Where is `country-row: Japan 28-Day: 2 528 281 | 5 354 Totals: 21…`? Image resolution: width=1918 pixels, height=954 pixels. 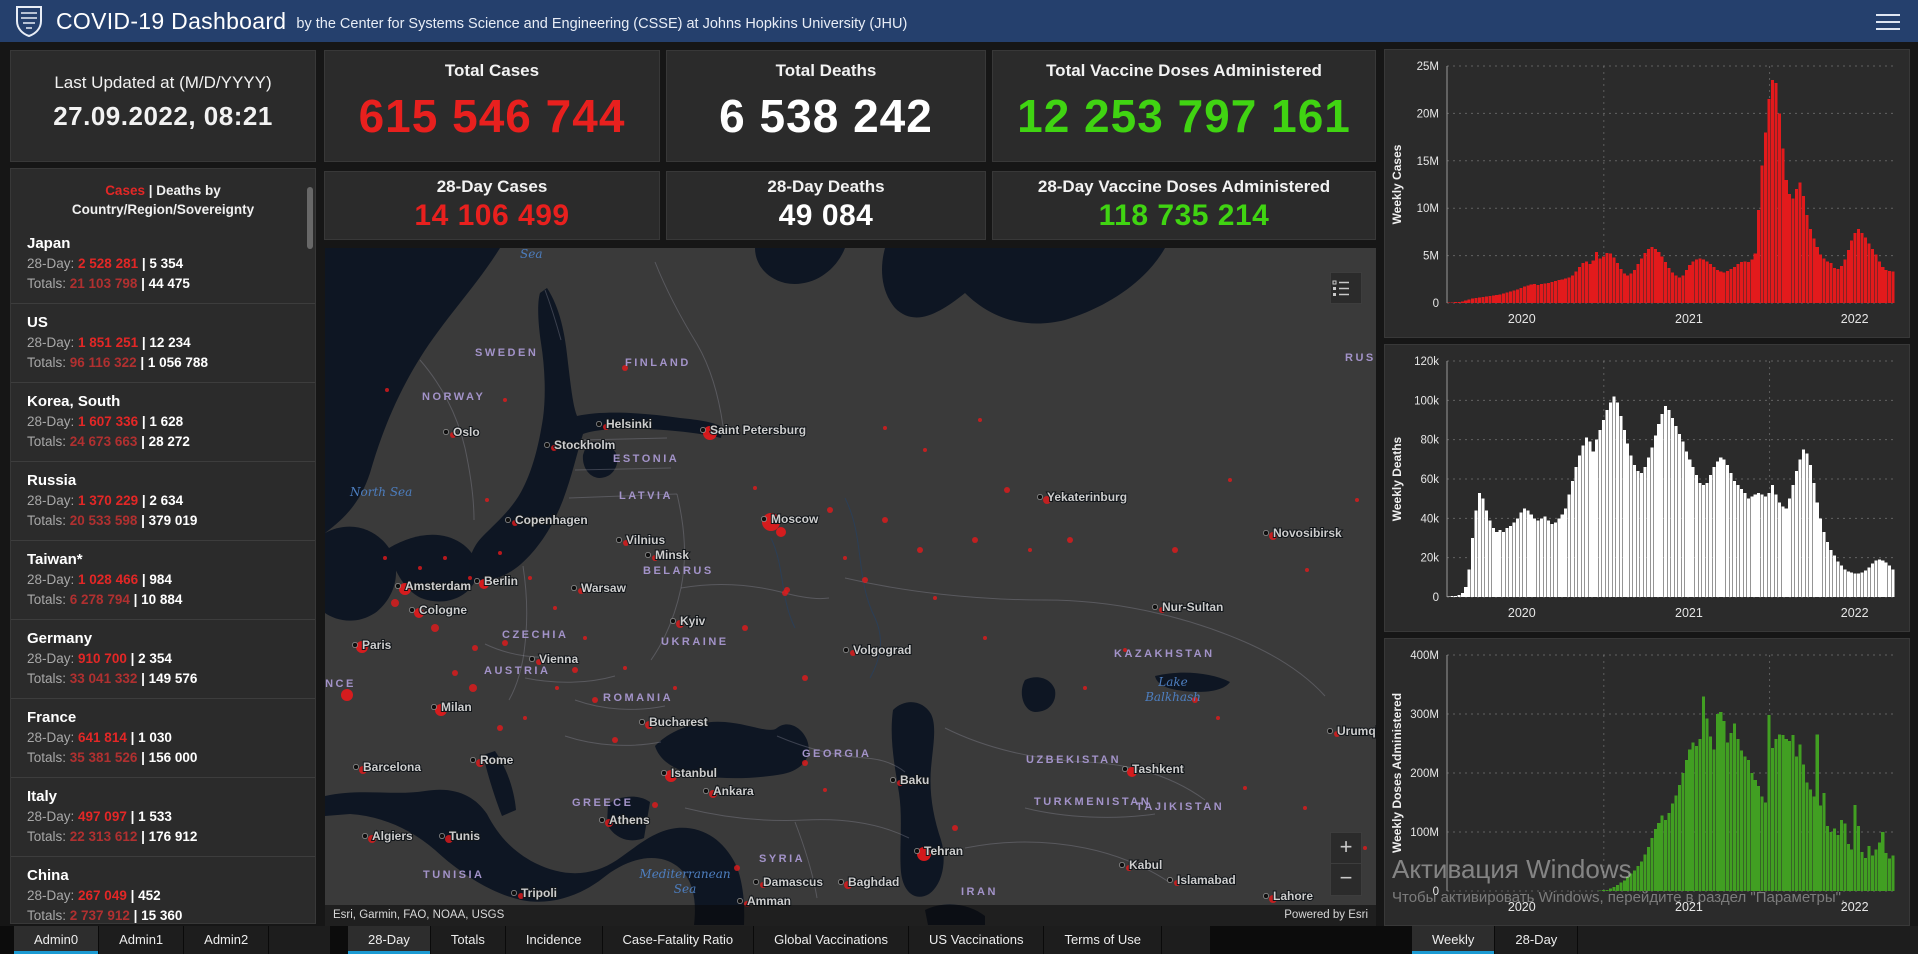 country-row: Japan 28-Day: 2 528 281 | 5 354 Totals: 21… is located at coordinates (163, 264).